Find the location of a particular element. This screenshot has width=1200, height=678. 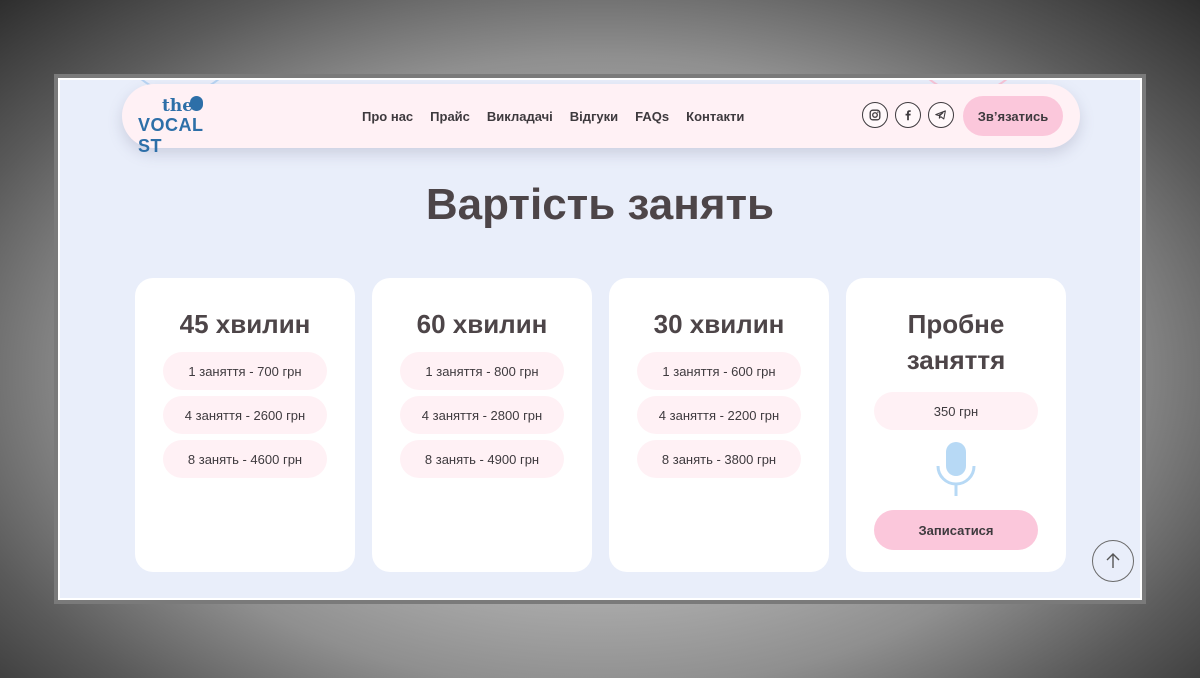

scroll-to-top-button is located at coordinates (1113, 561).